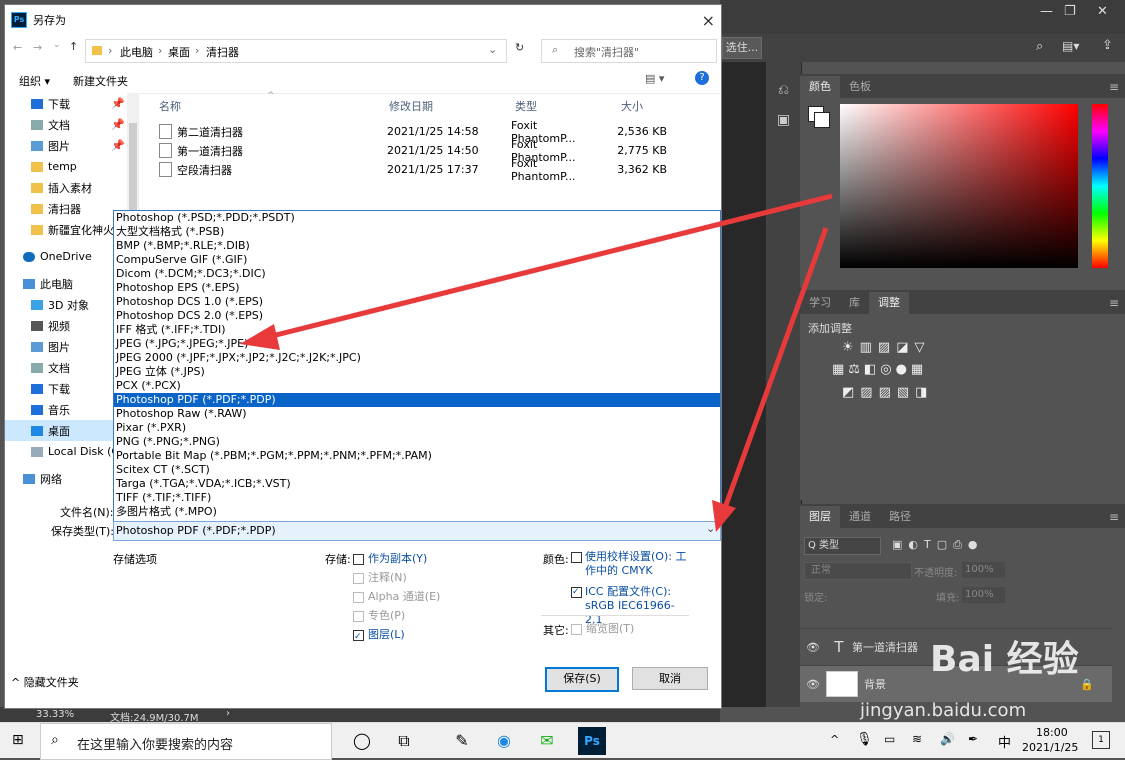  Describe the element at coordinates (889, 739) in the screenshot. I see `battery-icon: ▭` at that location.